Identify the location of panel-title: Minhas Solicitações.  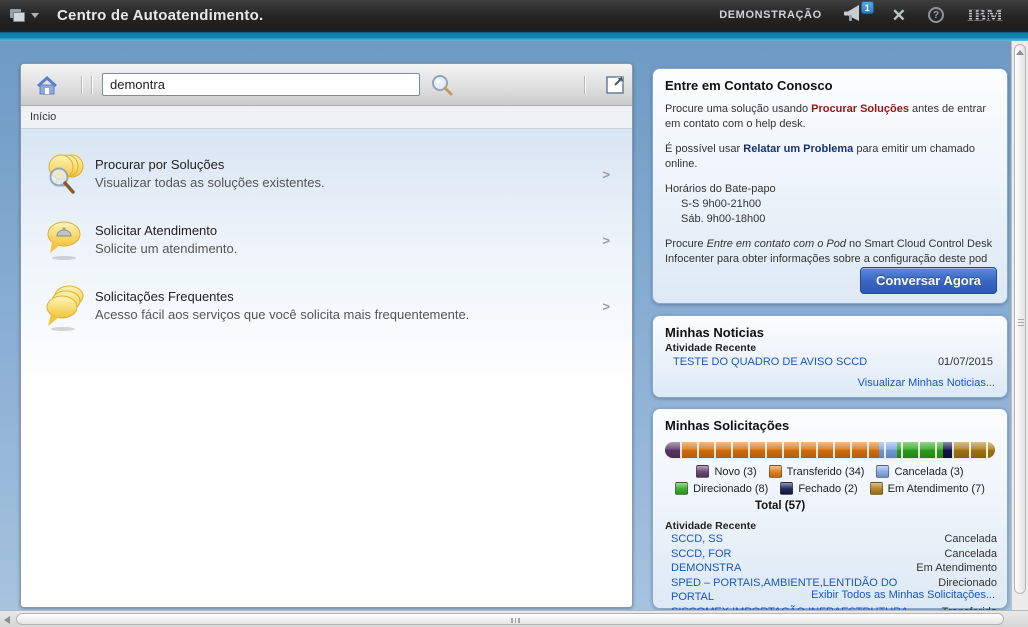
(727, 425).